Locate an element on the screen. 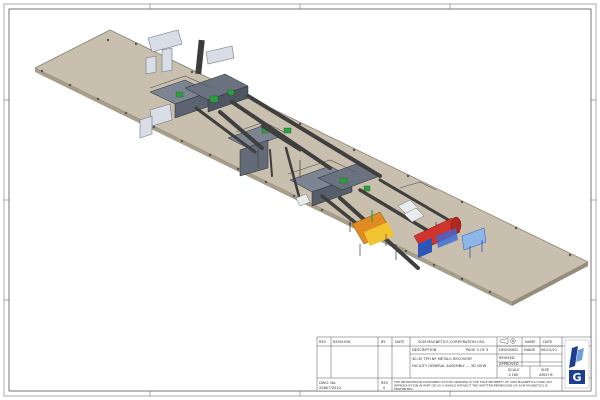 The image size is (600, 400). page-number: PAGE 3 OF 3 is located at coordinates (477, 350).